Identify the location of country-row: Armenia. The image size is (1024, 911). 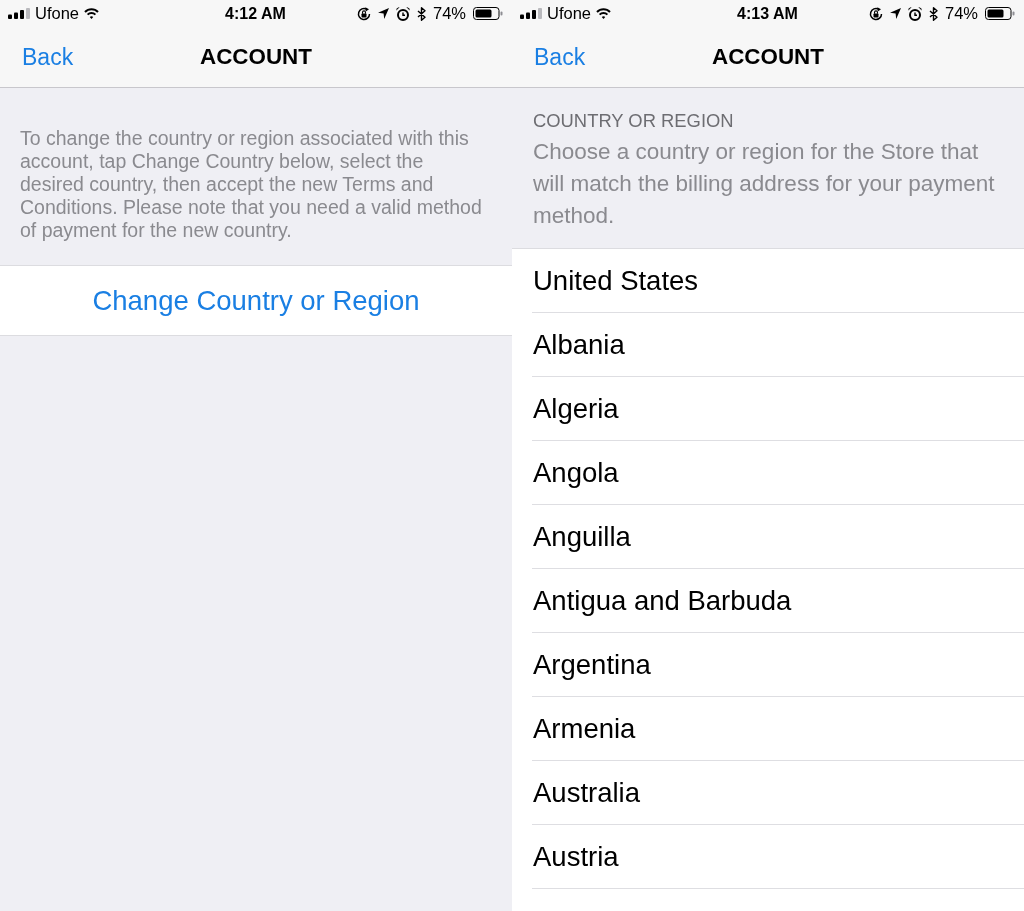
(778, 729).